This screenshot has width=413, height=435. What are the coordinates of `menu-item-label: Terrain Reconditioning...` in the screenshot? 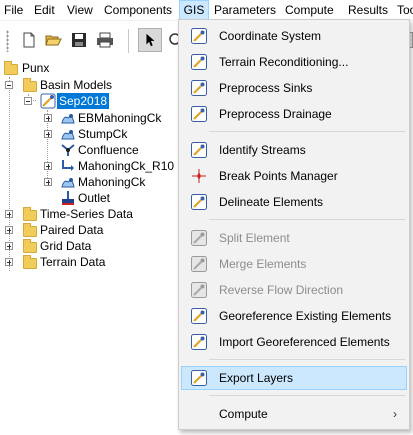 It's located at (284, 62).